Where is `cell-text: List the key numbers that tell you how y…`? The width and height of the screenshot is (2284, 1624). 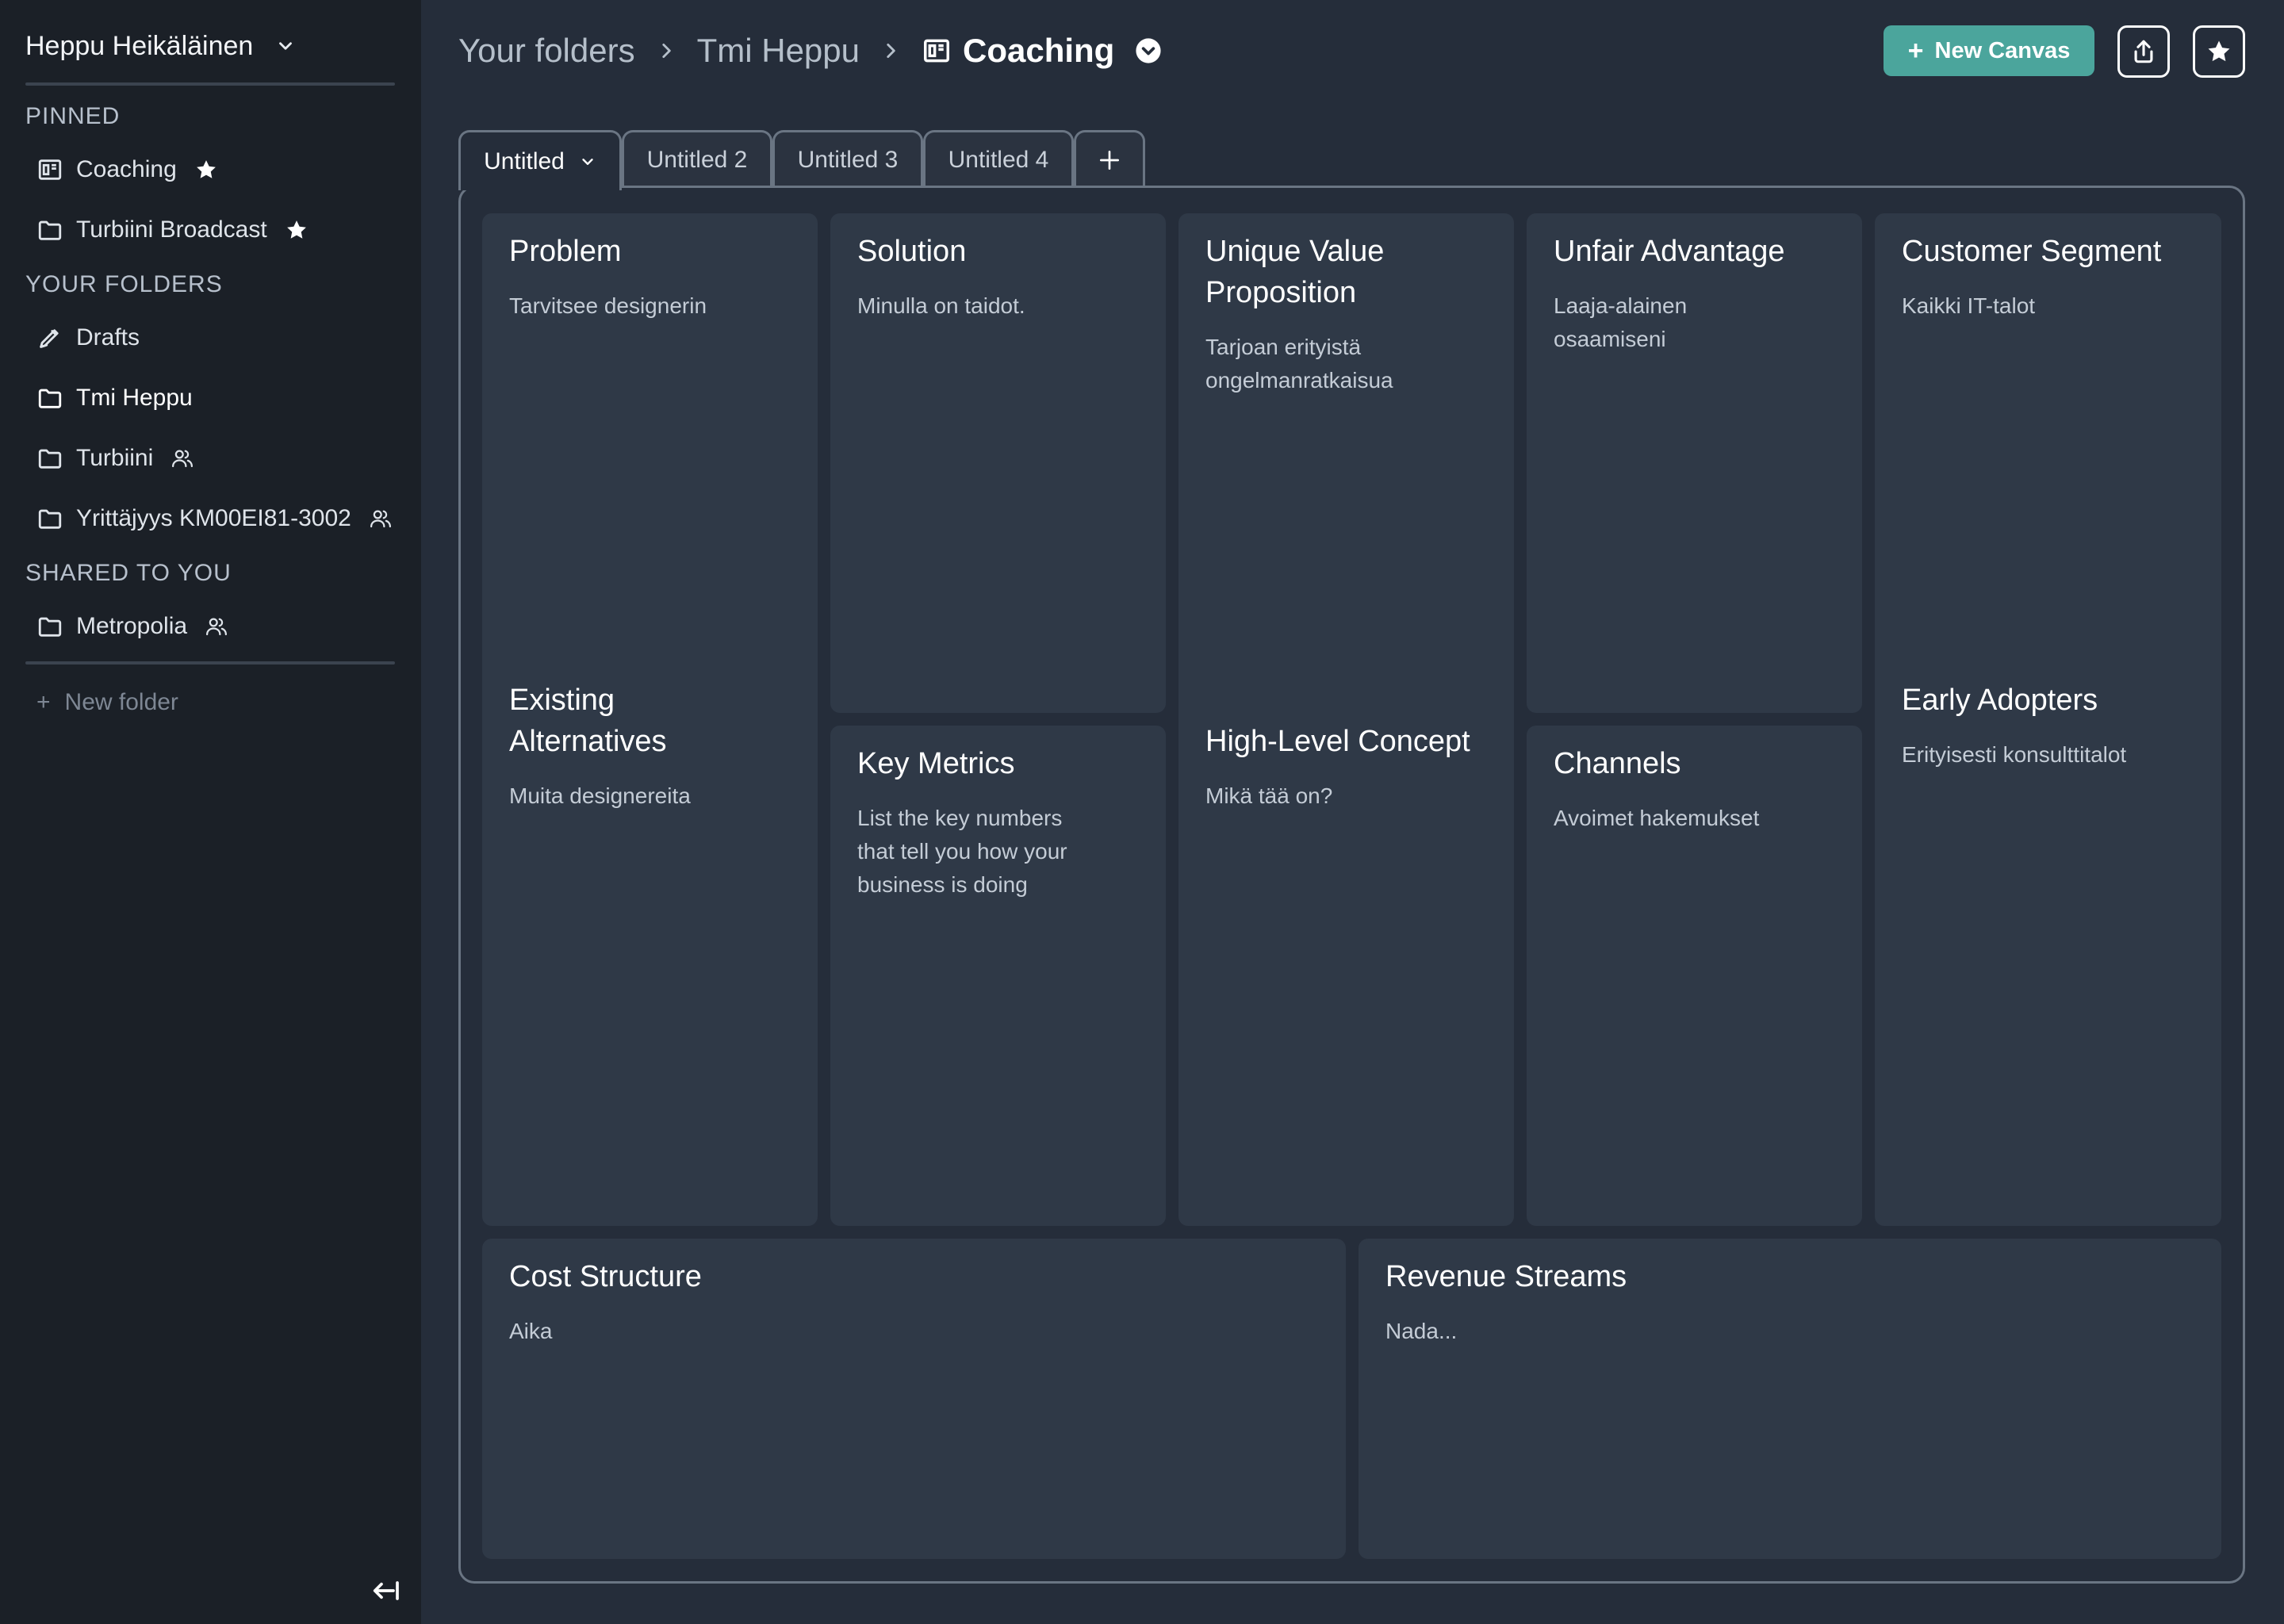
cell-text: List the key numbers that tell you how y… is located at coordinates (962, 851).